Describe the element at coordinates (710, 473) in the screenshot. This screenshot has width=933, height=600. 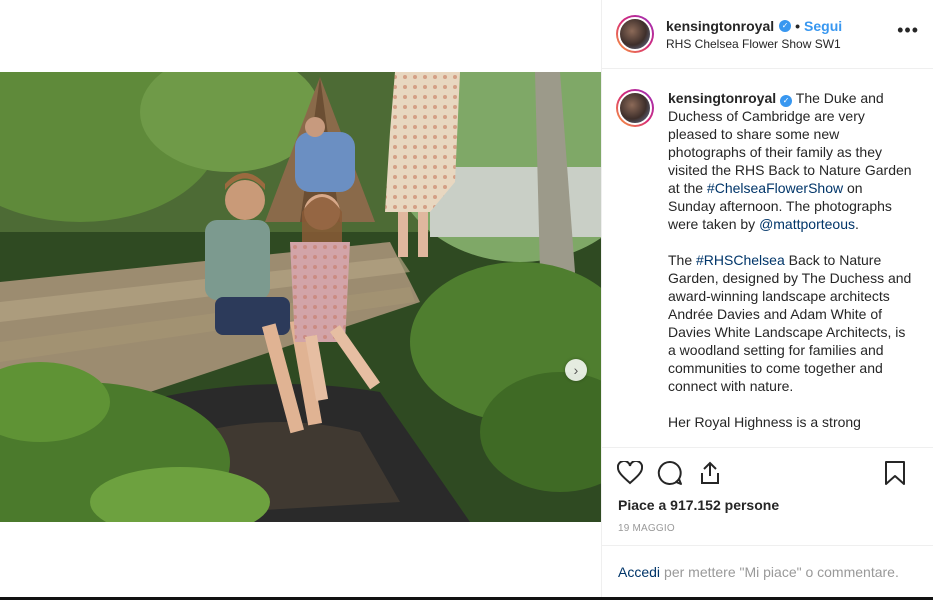
I see `share-icon` at that location.